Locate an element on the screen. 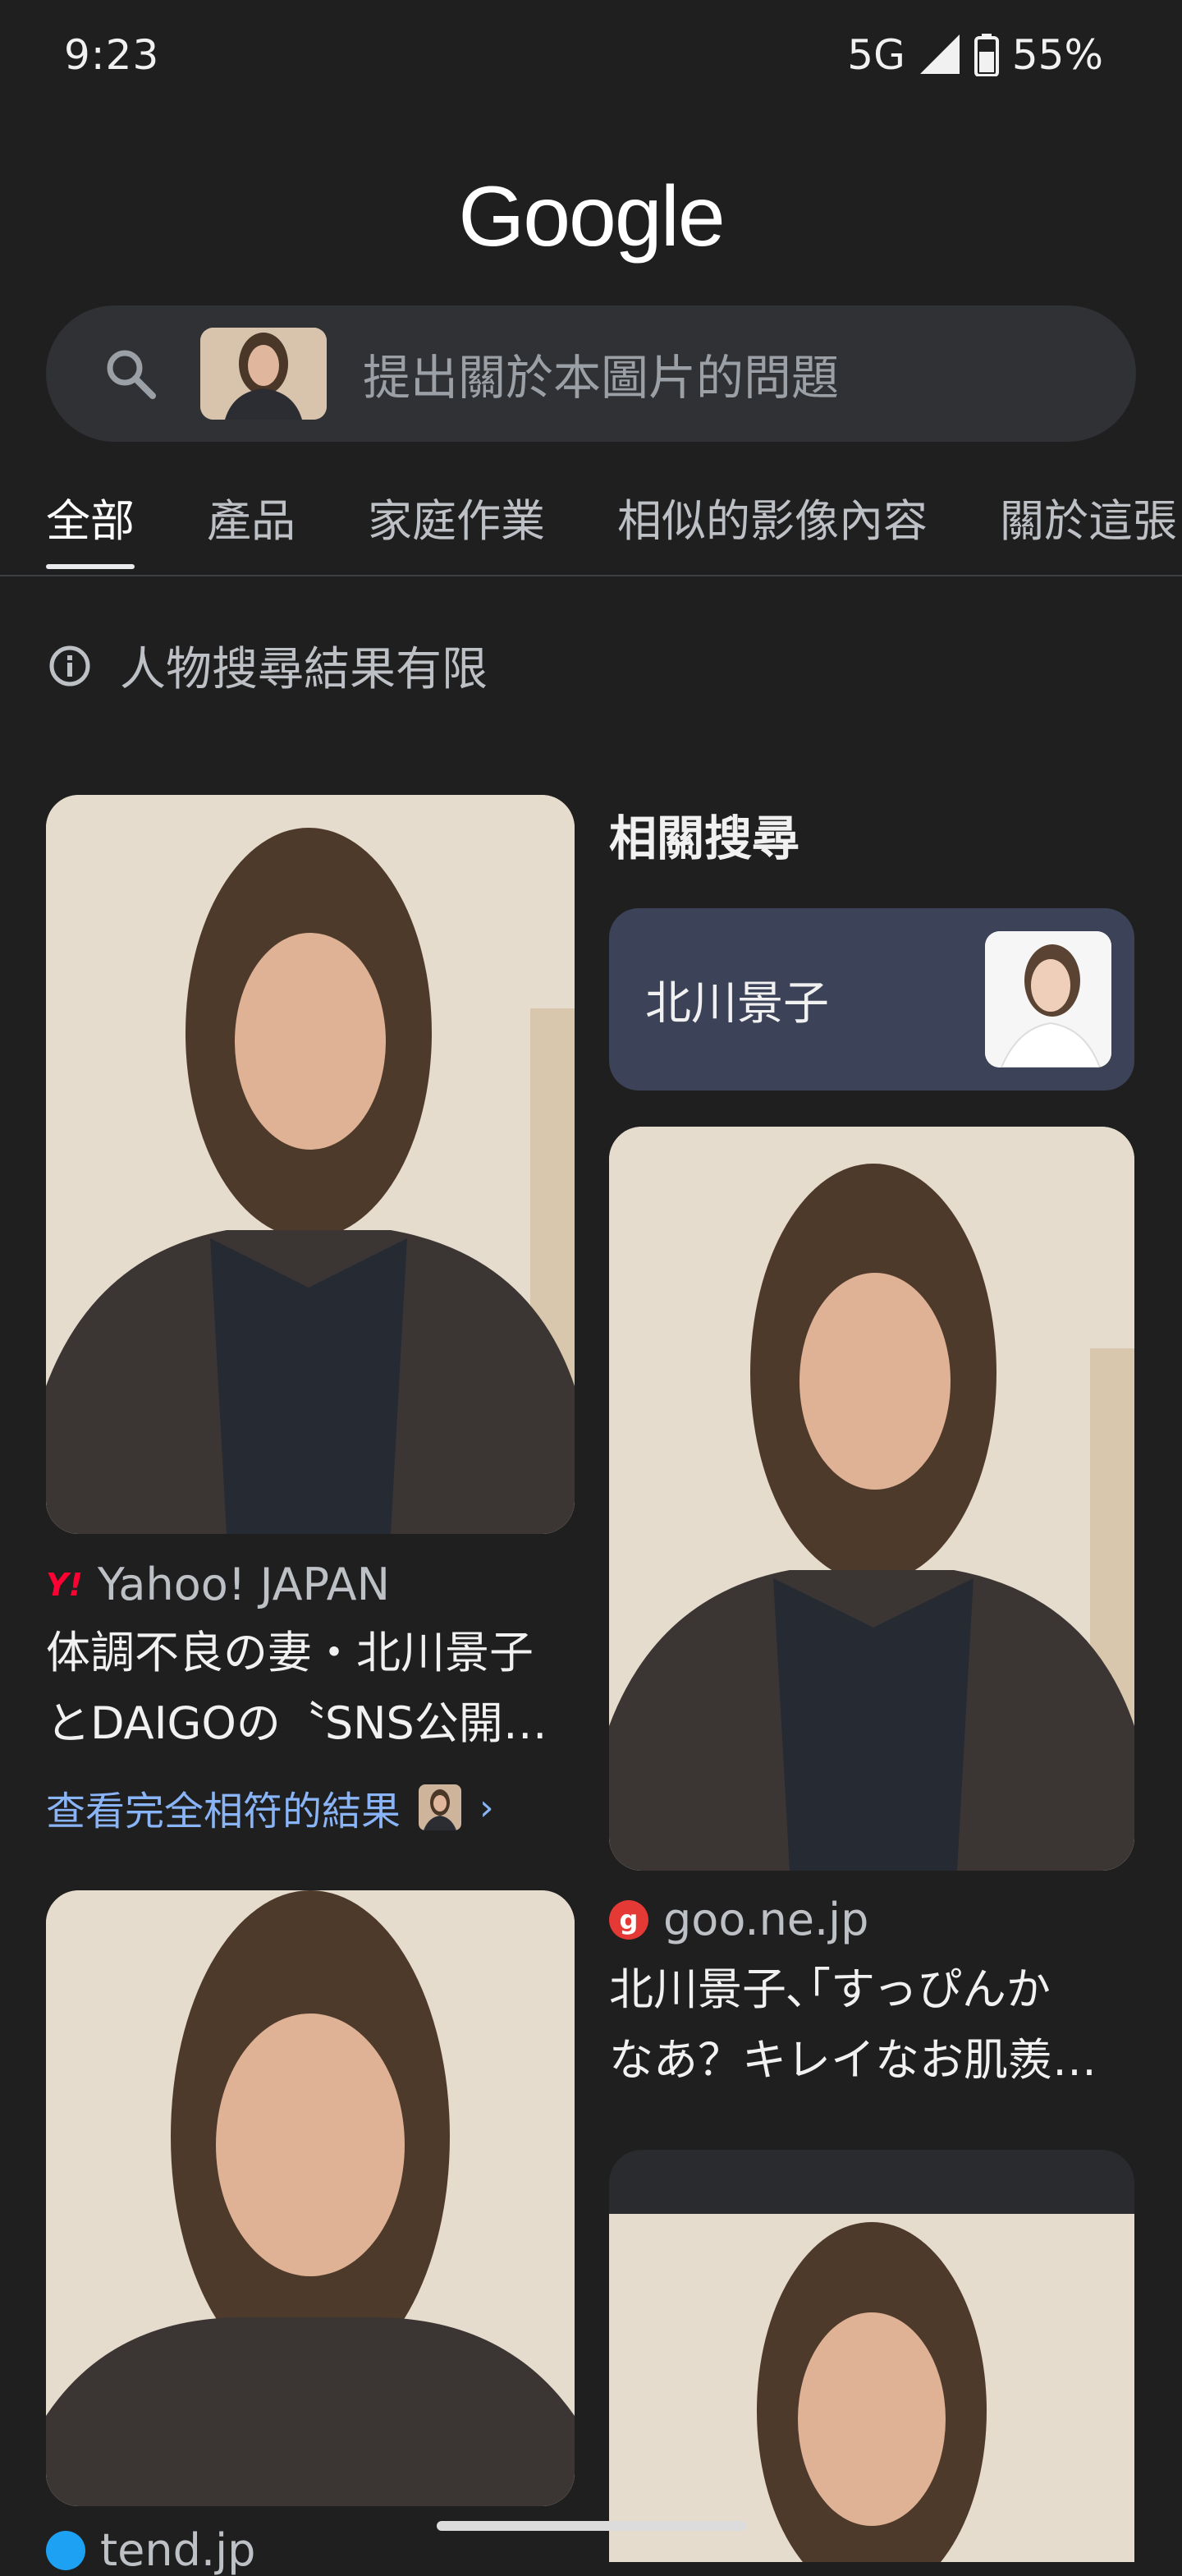  battery-level: 55% is located at coordinates (1057, 55).